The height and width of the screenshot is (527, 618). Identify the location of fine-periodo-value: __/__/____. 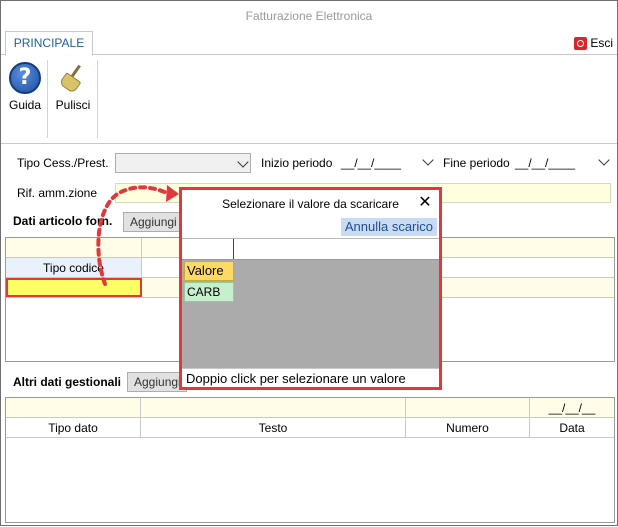
(545, 163).